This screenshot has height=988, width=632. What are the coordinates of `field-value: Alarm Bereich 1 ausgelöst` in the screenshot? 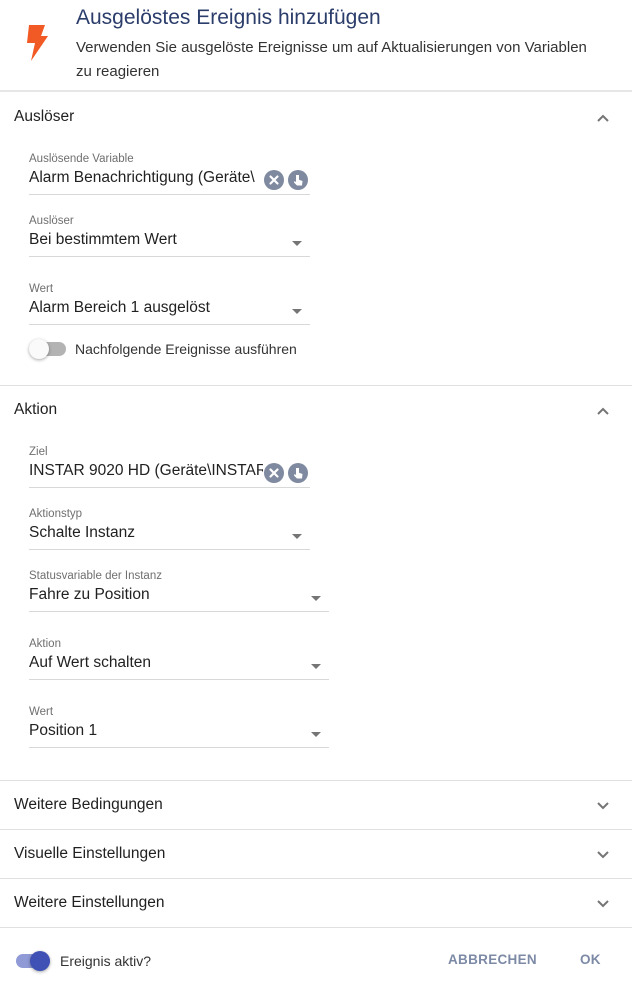 It's located at (119, 308).